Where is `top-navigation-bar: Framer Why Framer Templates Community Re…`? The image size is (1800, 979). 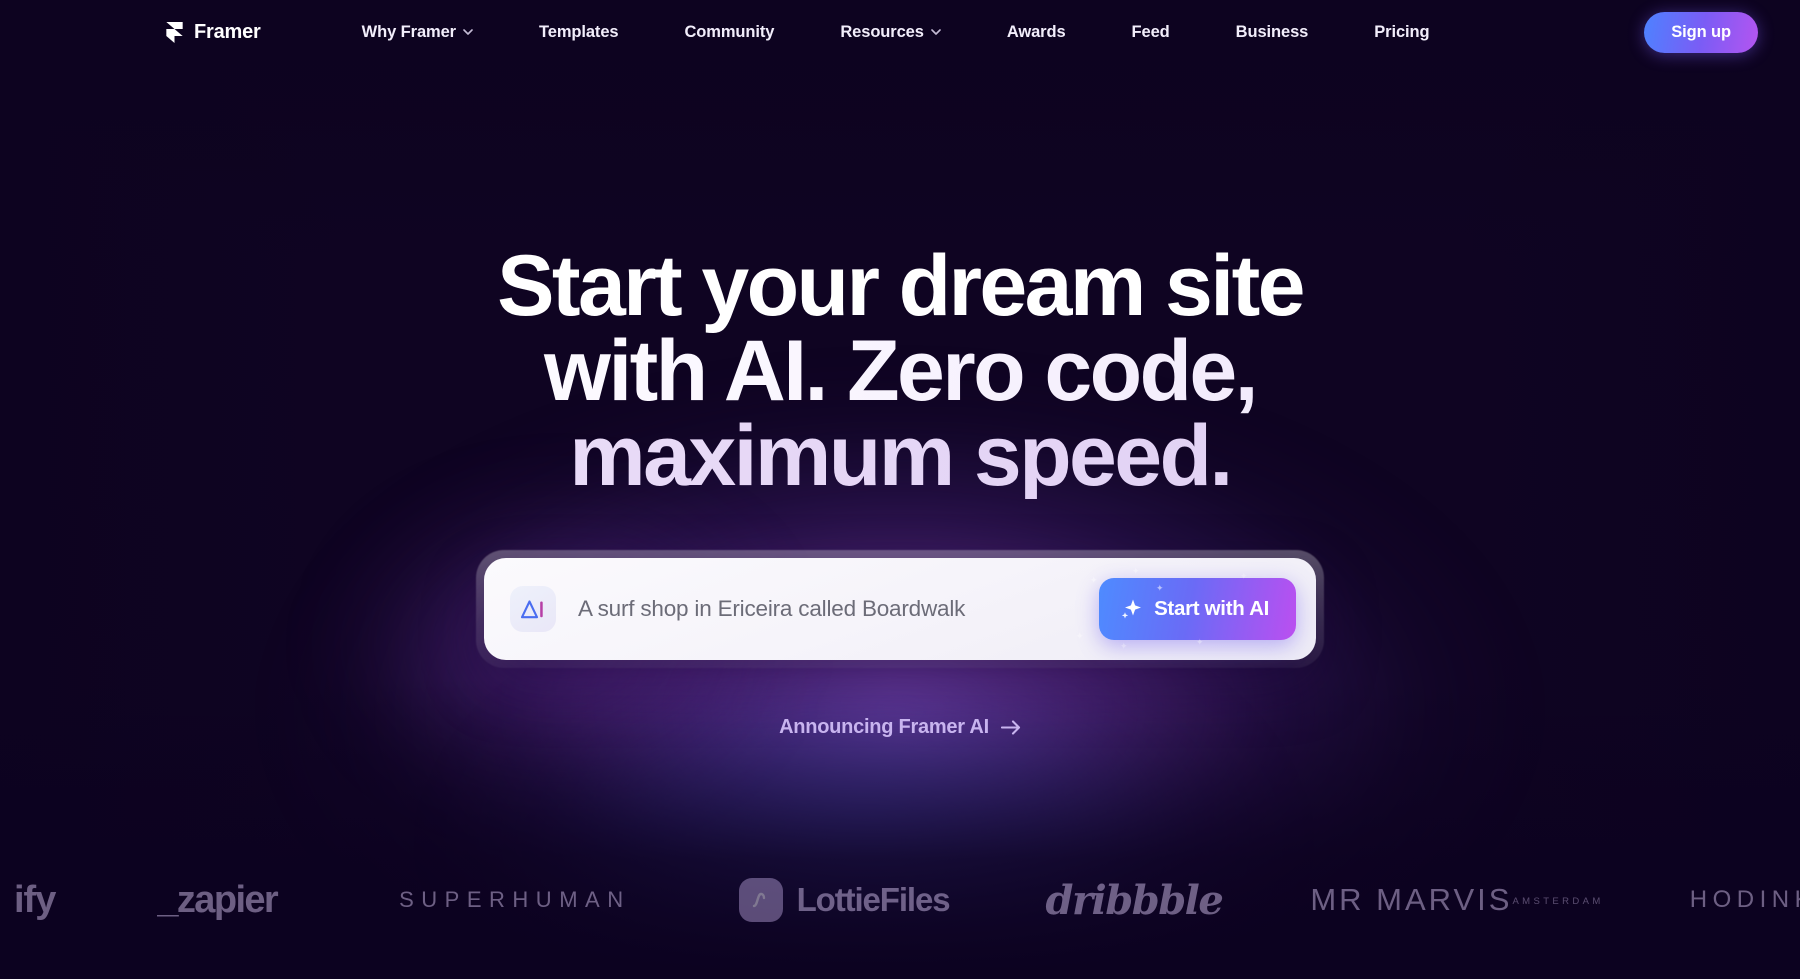 top-navigation-bar: Framer Why Framer Templates Community Re… is located at coordinates (900, 32).